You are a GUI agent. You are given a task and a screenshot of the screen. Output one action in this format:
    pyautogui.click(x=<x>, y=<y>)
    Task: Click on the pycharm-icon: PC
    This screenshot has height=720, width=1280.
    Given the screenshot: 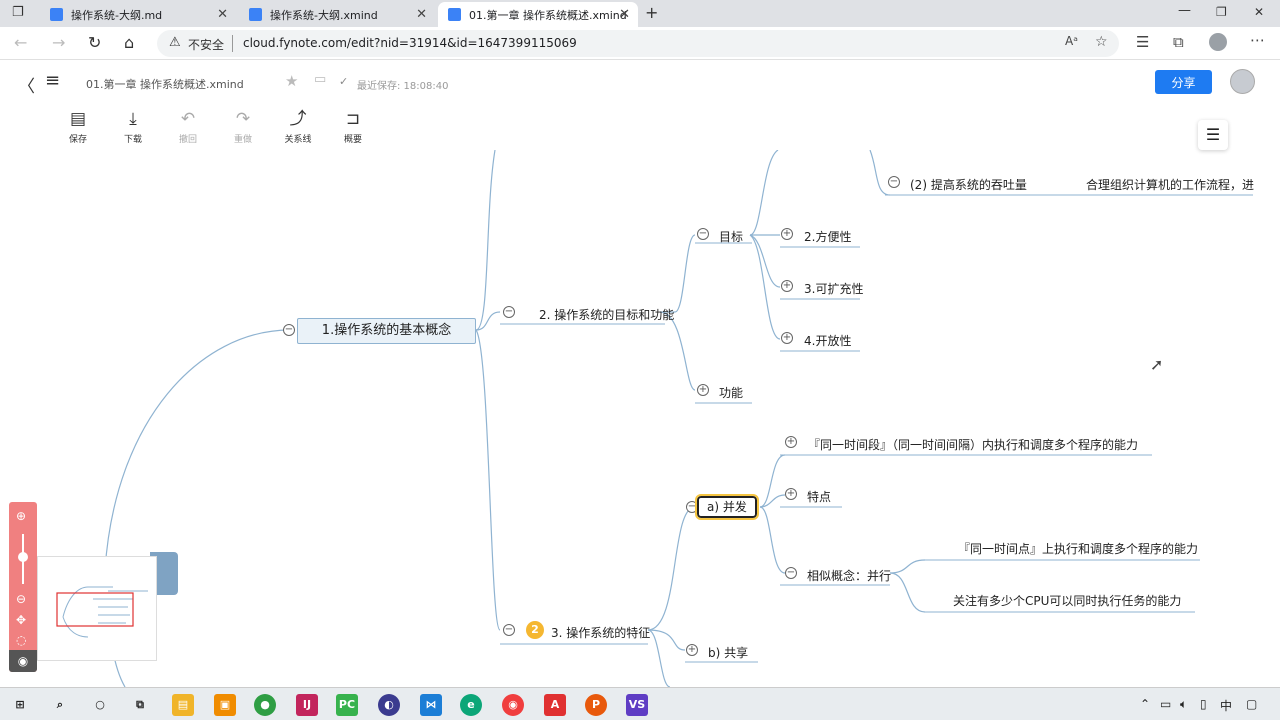 What is the action you would take?
    pyautogui.click(x=347, y=705)
    